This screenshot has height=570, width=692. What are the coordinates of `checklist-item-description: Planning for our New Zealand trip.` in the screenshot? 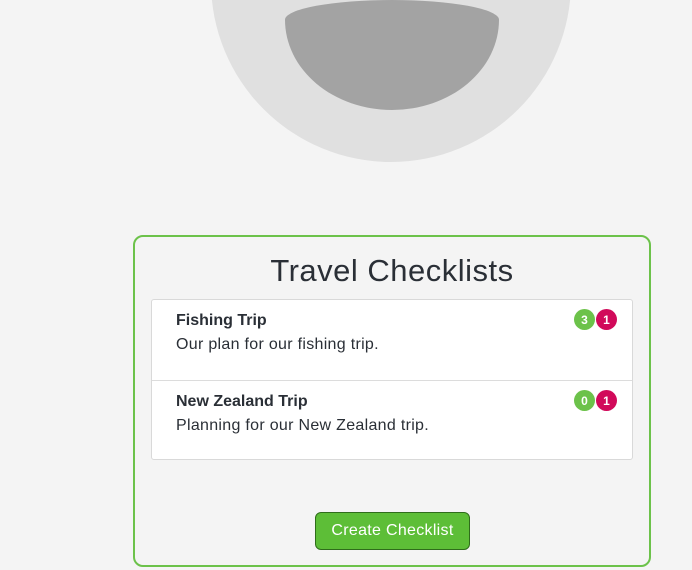 It's located at (302, 425).